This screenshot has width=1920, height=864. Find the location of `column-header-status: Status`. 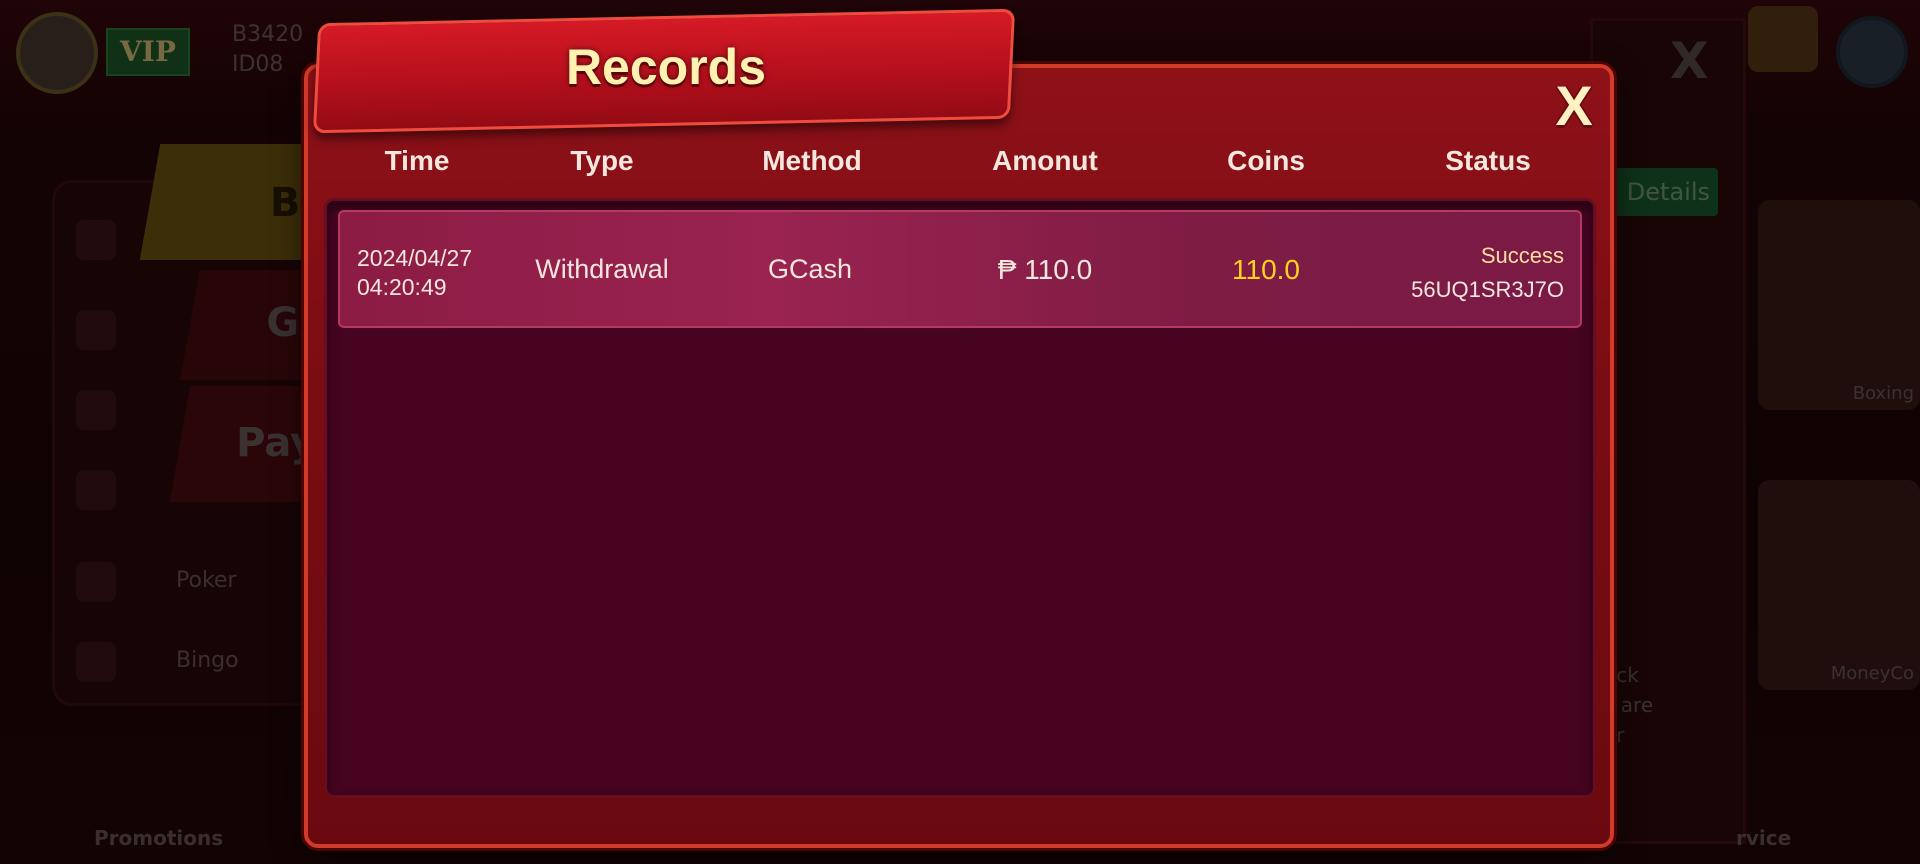

column-header-status: Status is located at coordinates (1488, 160).